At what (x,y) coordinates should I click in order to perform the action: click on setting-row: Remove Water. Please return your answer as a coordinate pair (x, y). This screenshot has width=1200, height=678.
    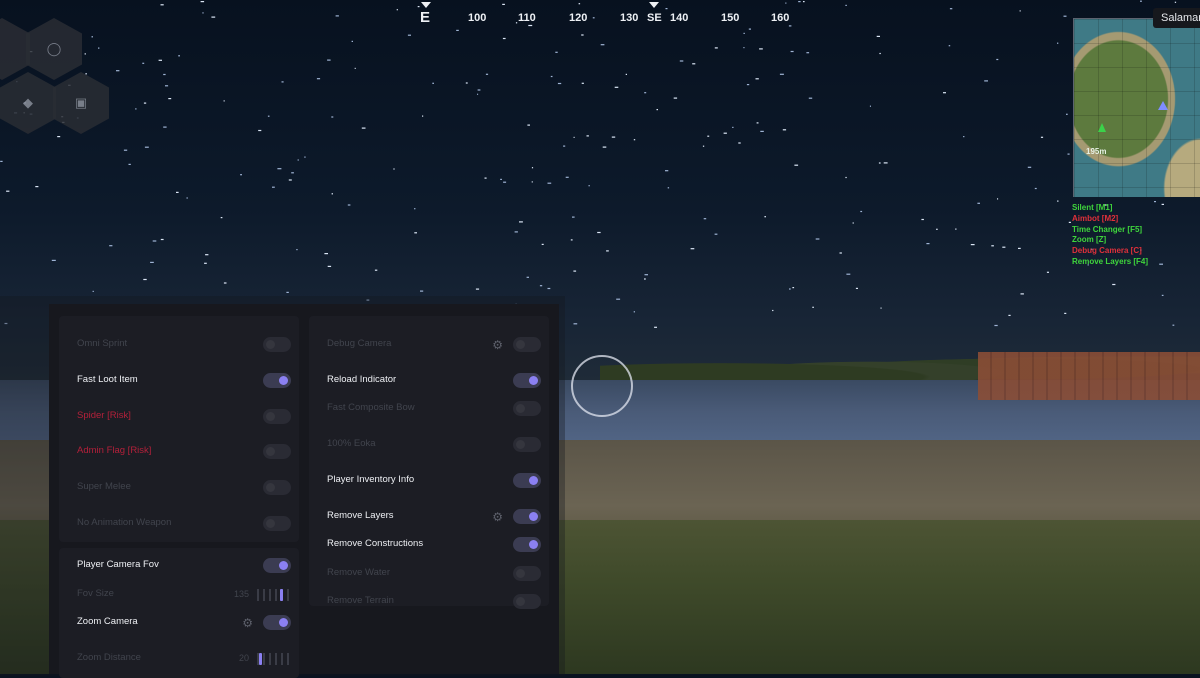
    Looking at the image, I should click on (429, 574).